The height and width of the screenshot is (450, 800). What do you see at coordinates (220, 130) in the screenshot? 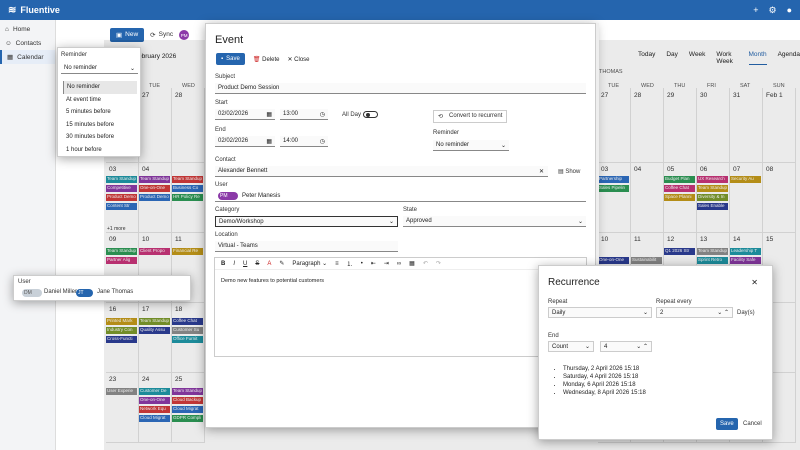
I see `end-label: End` at bounding box center [220, 130].